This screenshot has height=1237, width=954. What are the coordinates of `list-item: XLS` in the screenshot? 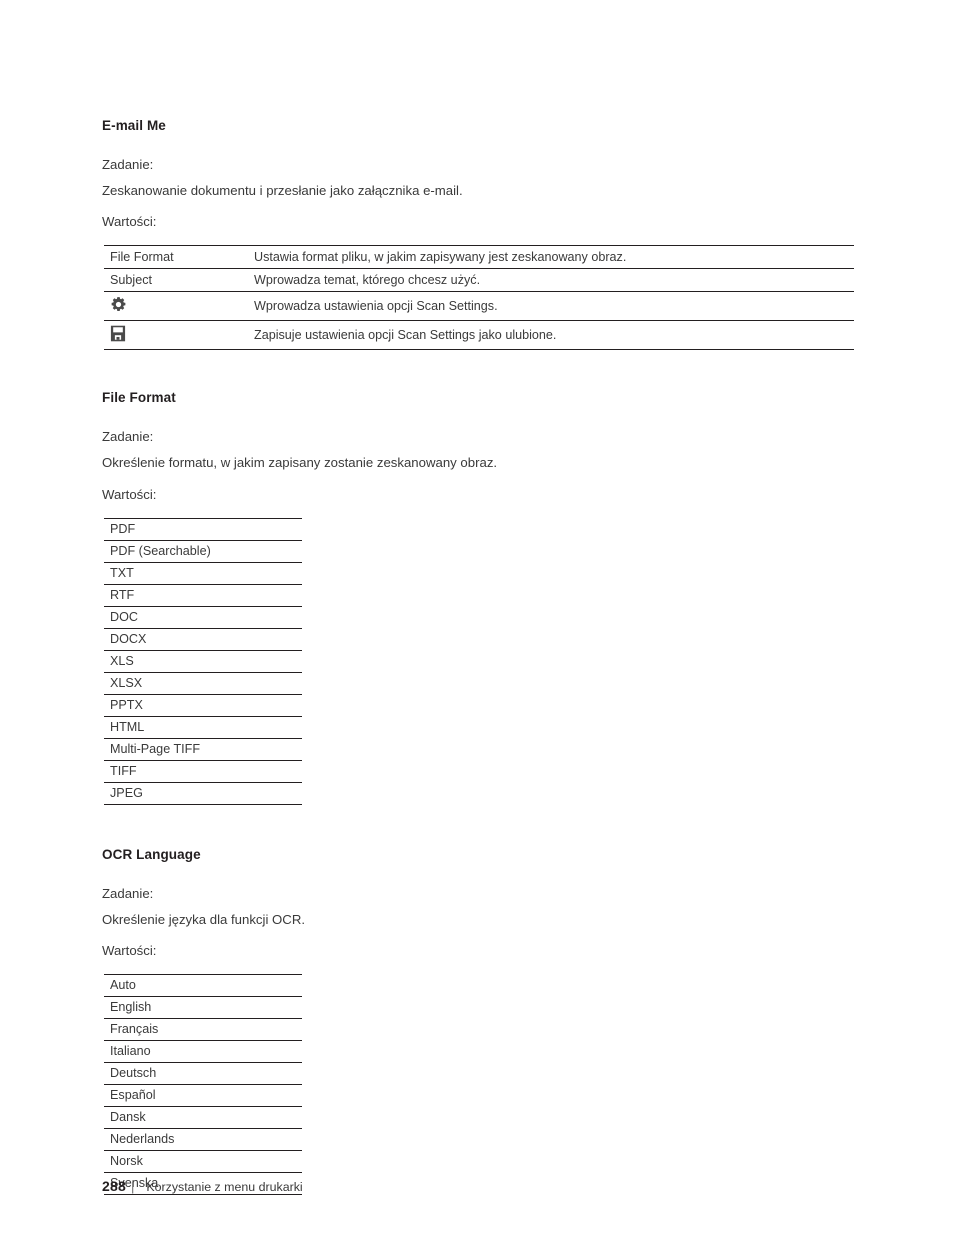 It's located at (203, 661).